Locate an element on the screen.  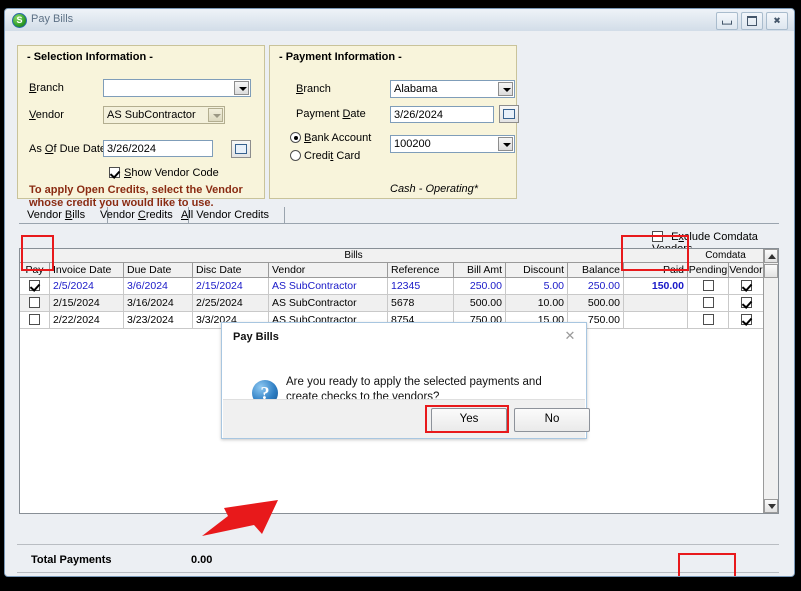
payment-branch-select: Alabama is located at coordinates (452, 89).